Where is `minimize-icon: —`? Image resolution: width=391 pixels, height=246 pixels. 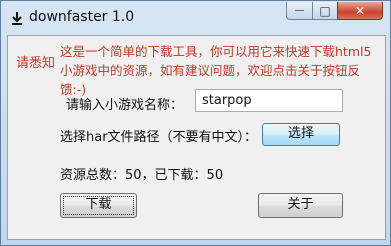 minimize-icon: — is located at coordinates (299, 10).